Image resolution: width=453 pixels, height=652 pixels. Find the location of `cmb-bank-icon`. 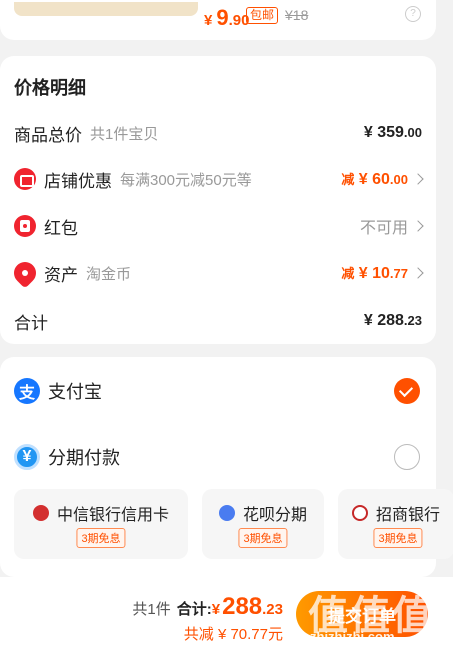

cmb-bank-icon is located at coordinates (360, 513).